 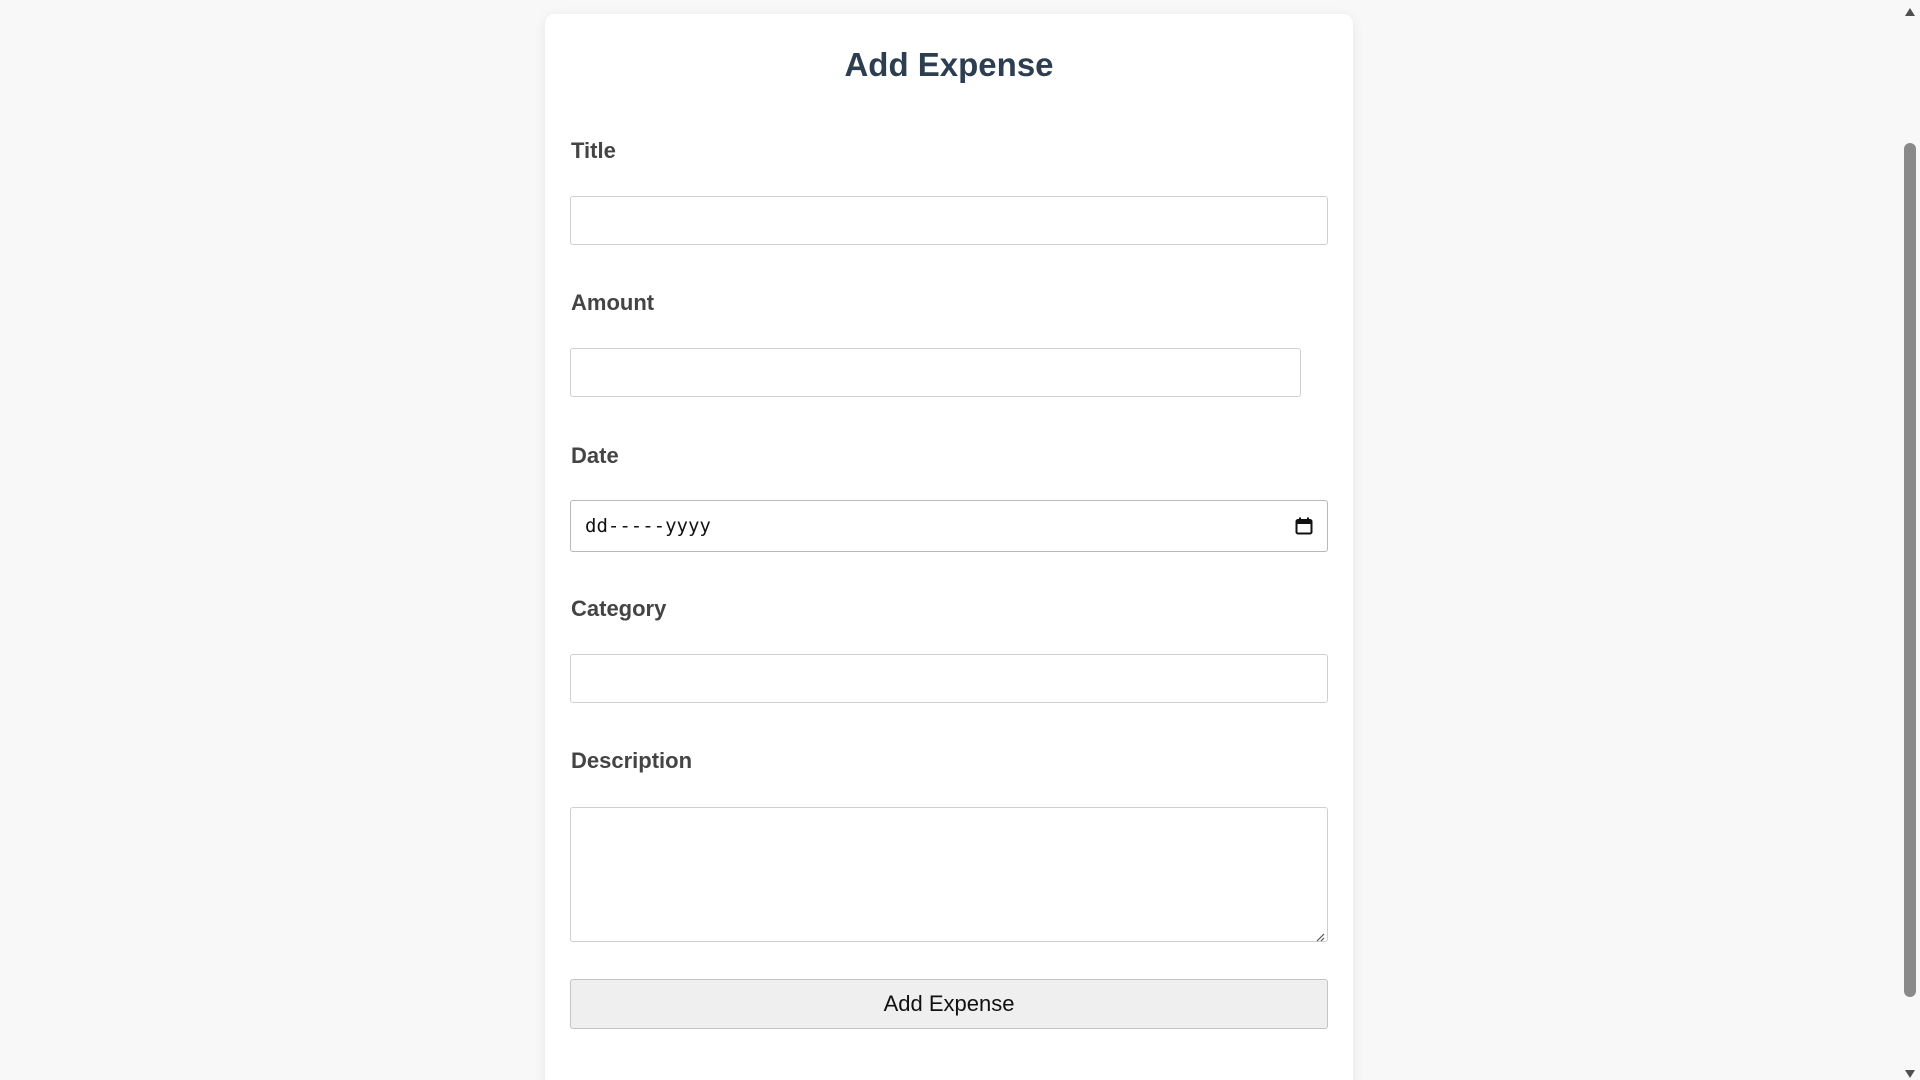 What do you see at coordinates (1320, 935) in the screenshot?
I see `resize-grip-icon` at bounding box center [1320, 935].